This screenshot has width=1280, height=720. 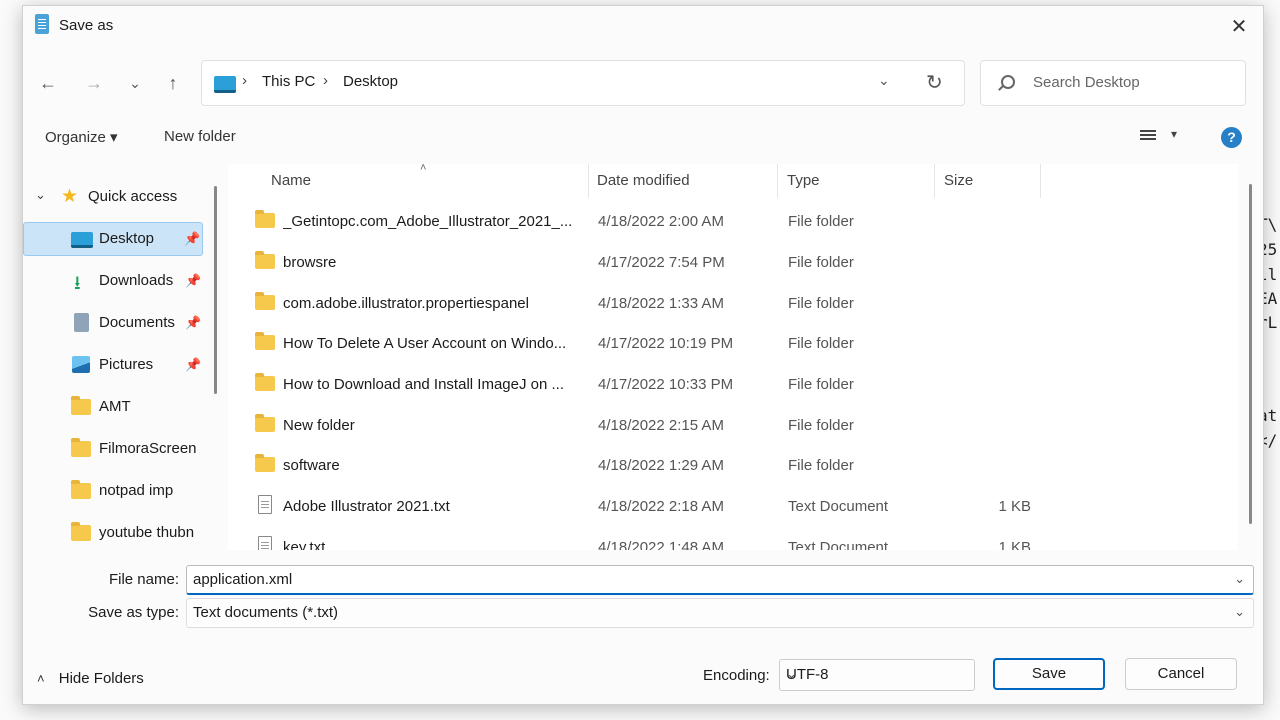 I want to click on file-date: 4/18/2022 1:29 AM, so click(x=661, y=465).